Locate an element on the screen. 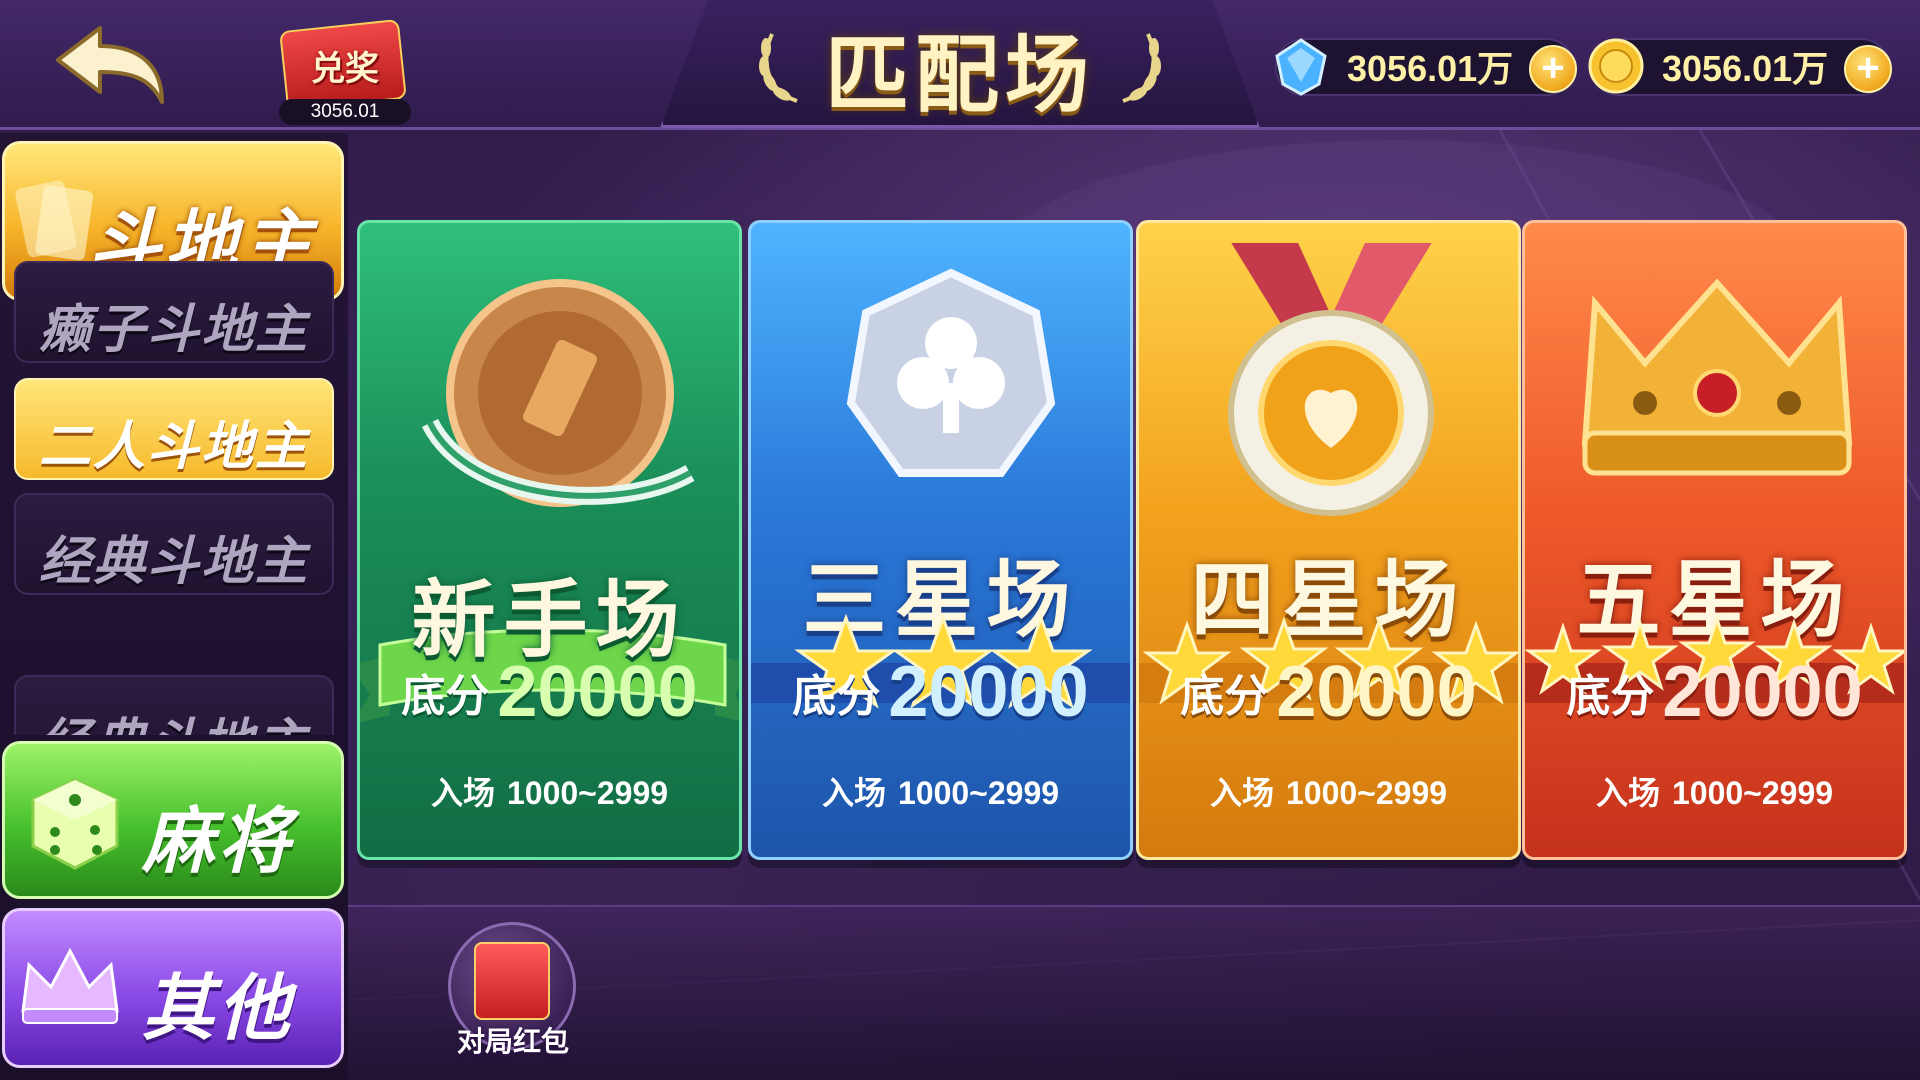  gold-value: 3056.01万 is located at coordinates (1745, 68).